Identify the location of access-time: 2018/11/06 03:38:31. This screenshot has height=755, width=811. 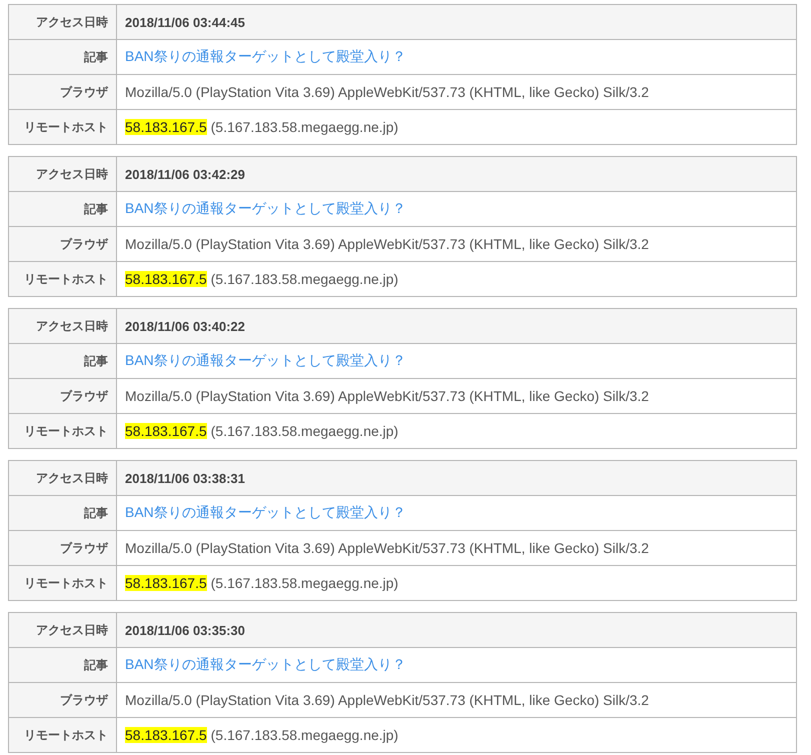
(185, 478).